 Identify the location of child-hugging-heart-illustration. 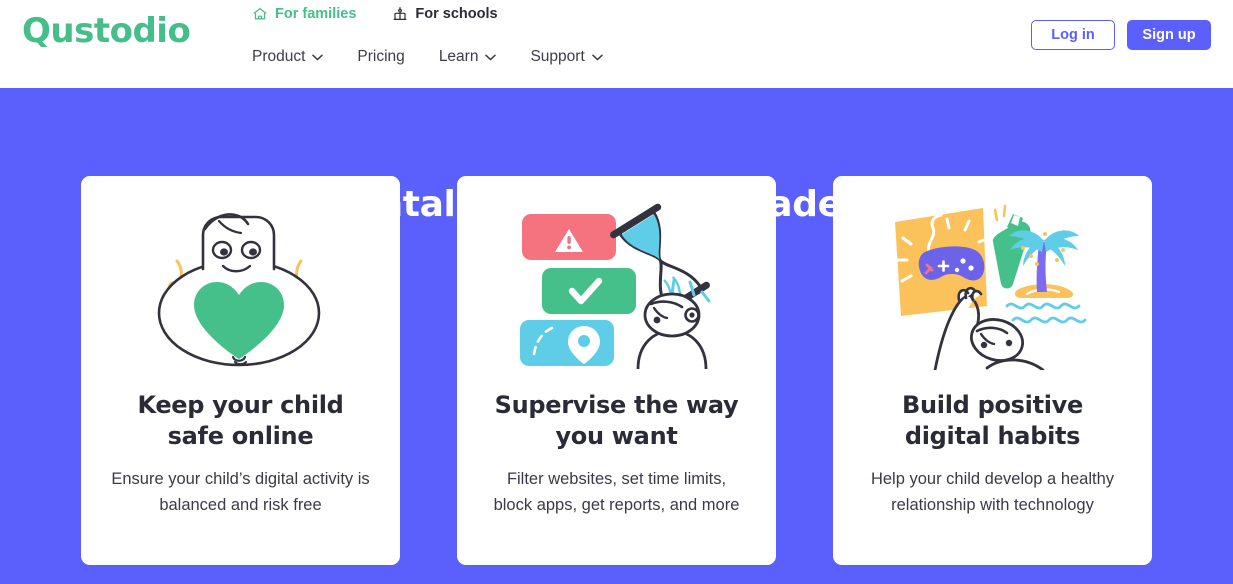
(241, 284).